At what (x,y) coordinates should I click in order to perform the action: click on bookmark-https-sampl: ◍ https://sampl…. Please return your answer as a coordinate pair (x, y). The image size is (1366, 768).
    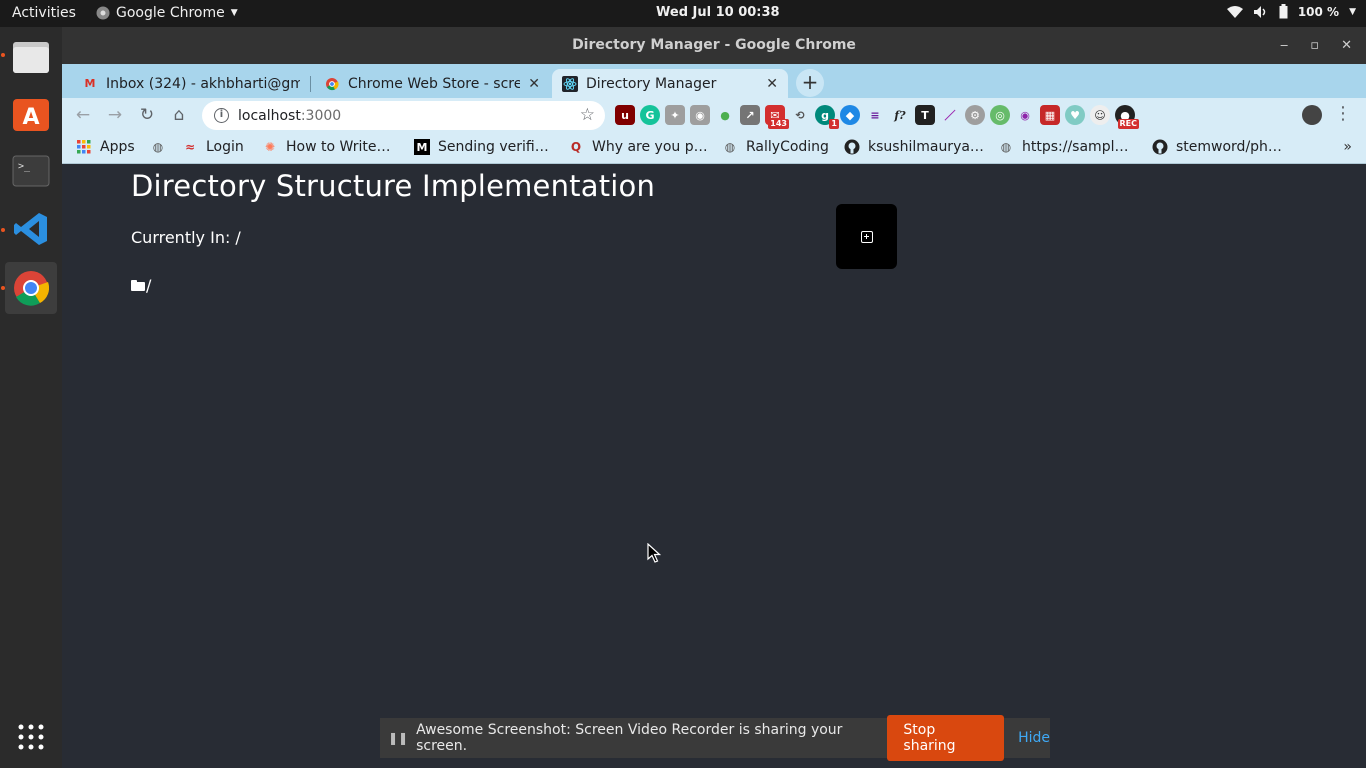
    Looking at the image, I should click on (1063, 147).